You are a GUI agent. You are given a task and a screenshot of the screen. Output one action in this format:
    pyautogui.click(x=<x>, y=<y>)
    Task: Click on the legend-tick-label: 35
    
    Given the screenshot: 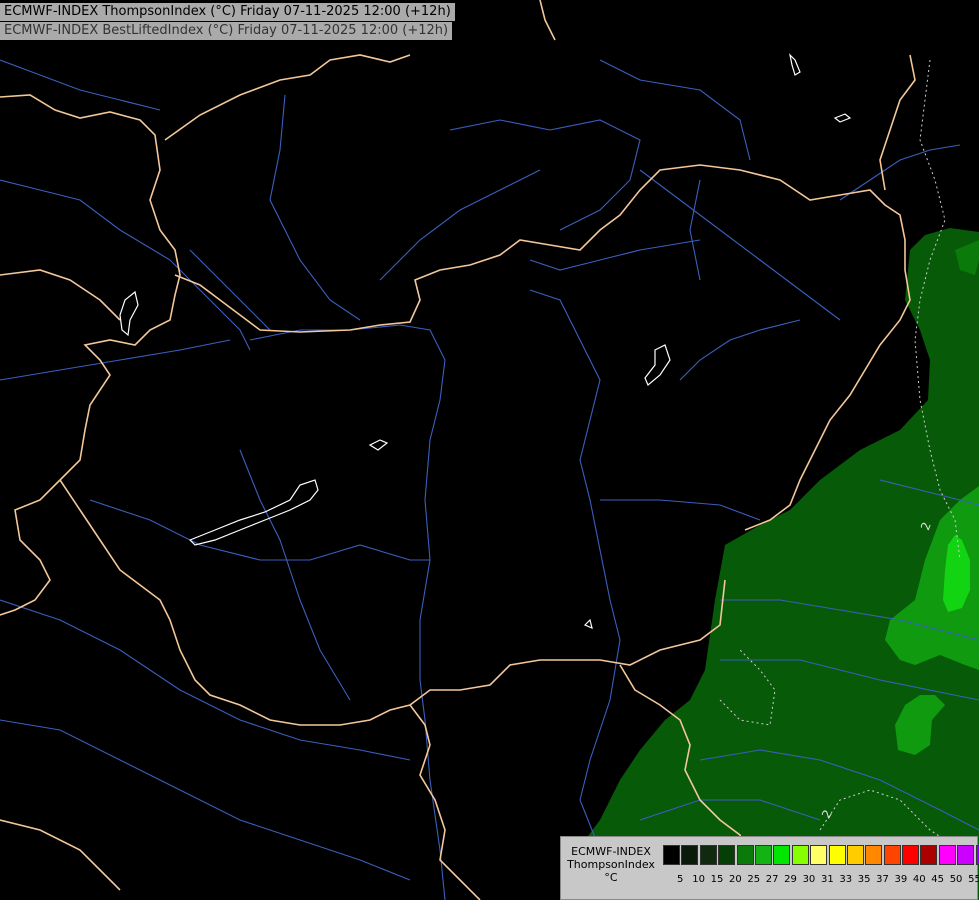 What is the action you would take?
    pyautogui.click(x=864, y=879)
    